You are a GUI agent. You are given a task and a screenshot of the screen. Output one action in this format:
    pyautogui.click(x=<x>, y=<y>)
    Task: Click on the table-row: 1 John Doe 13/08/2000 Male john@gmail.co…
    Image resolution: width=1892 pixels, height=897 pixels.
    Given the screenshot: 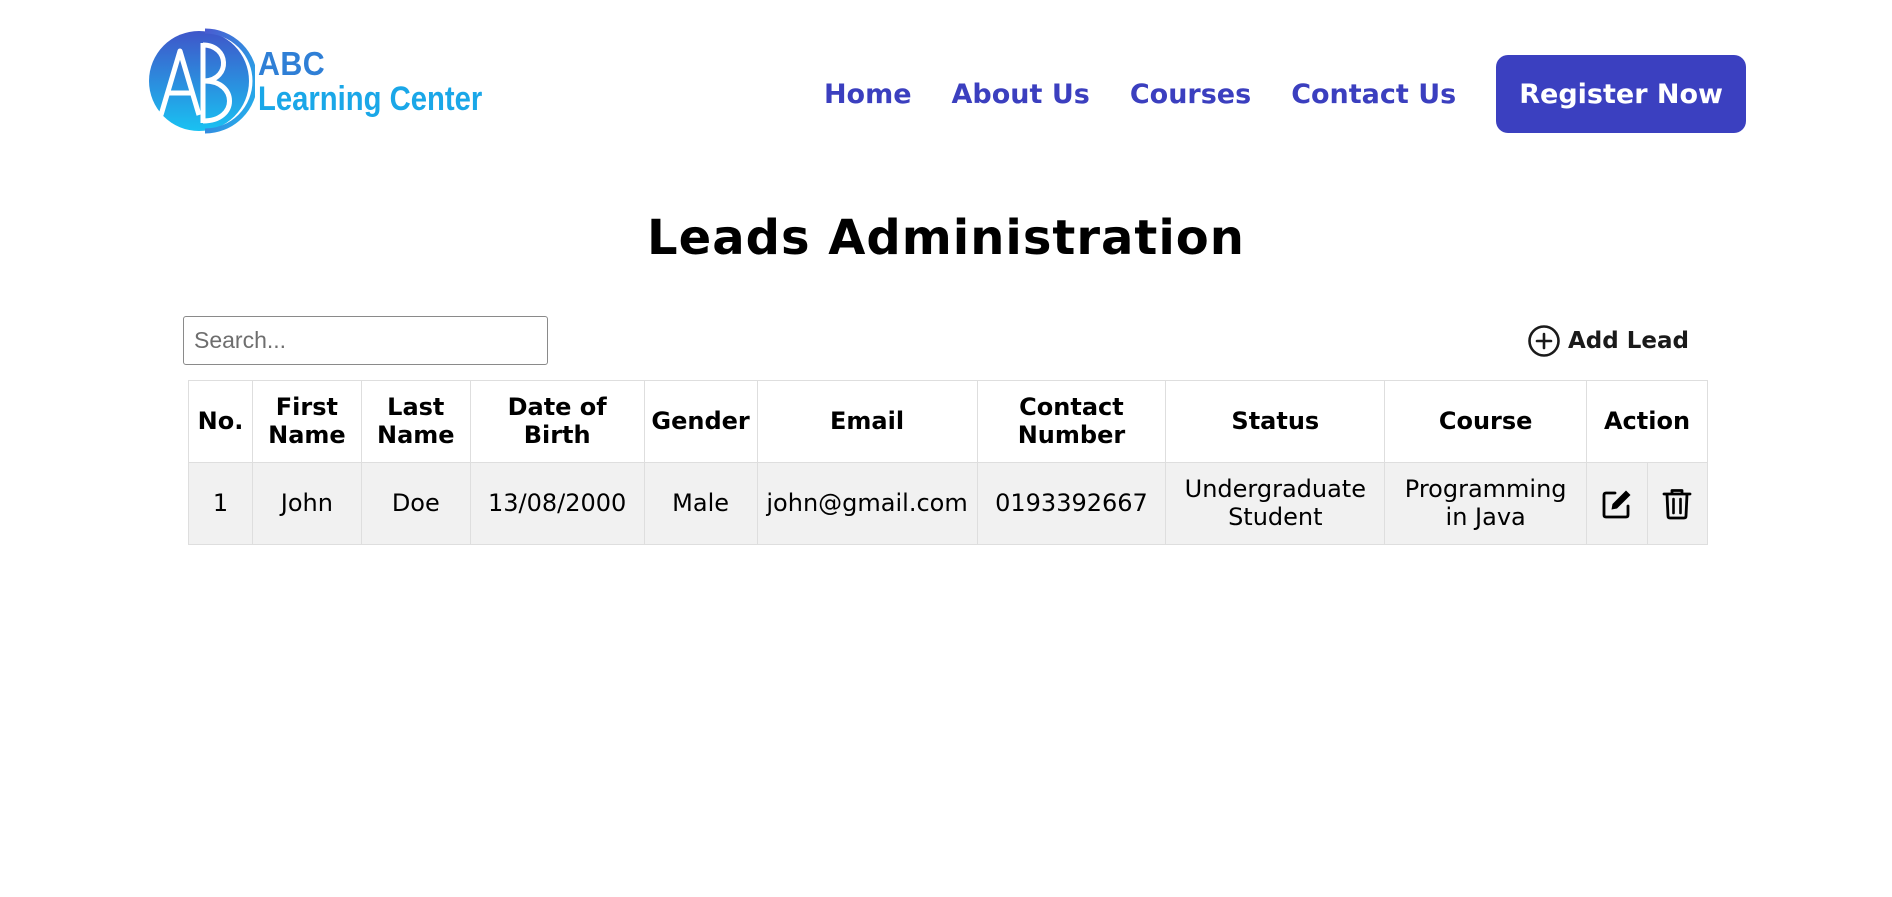 What is the action you would take?
    pyautogui.click(x=948, y=503)
    